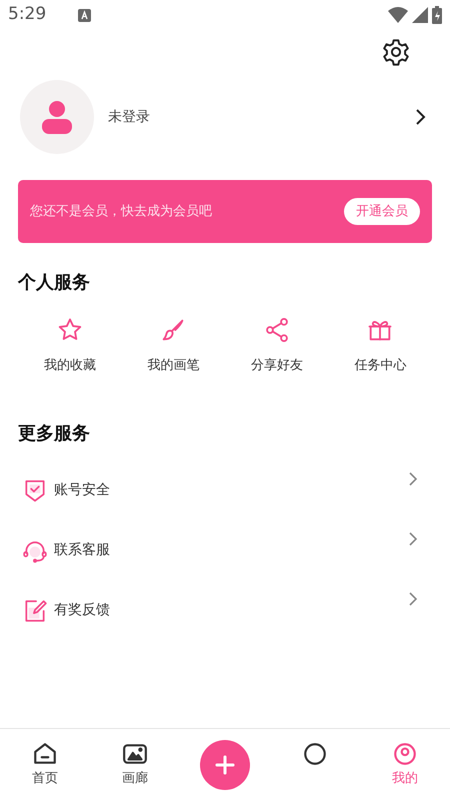  I want to click on menu-row: 联系客服, so click(225, 550).